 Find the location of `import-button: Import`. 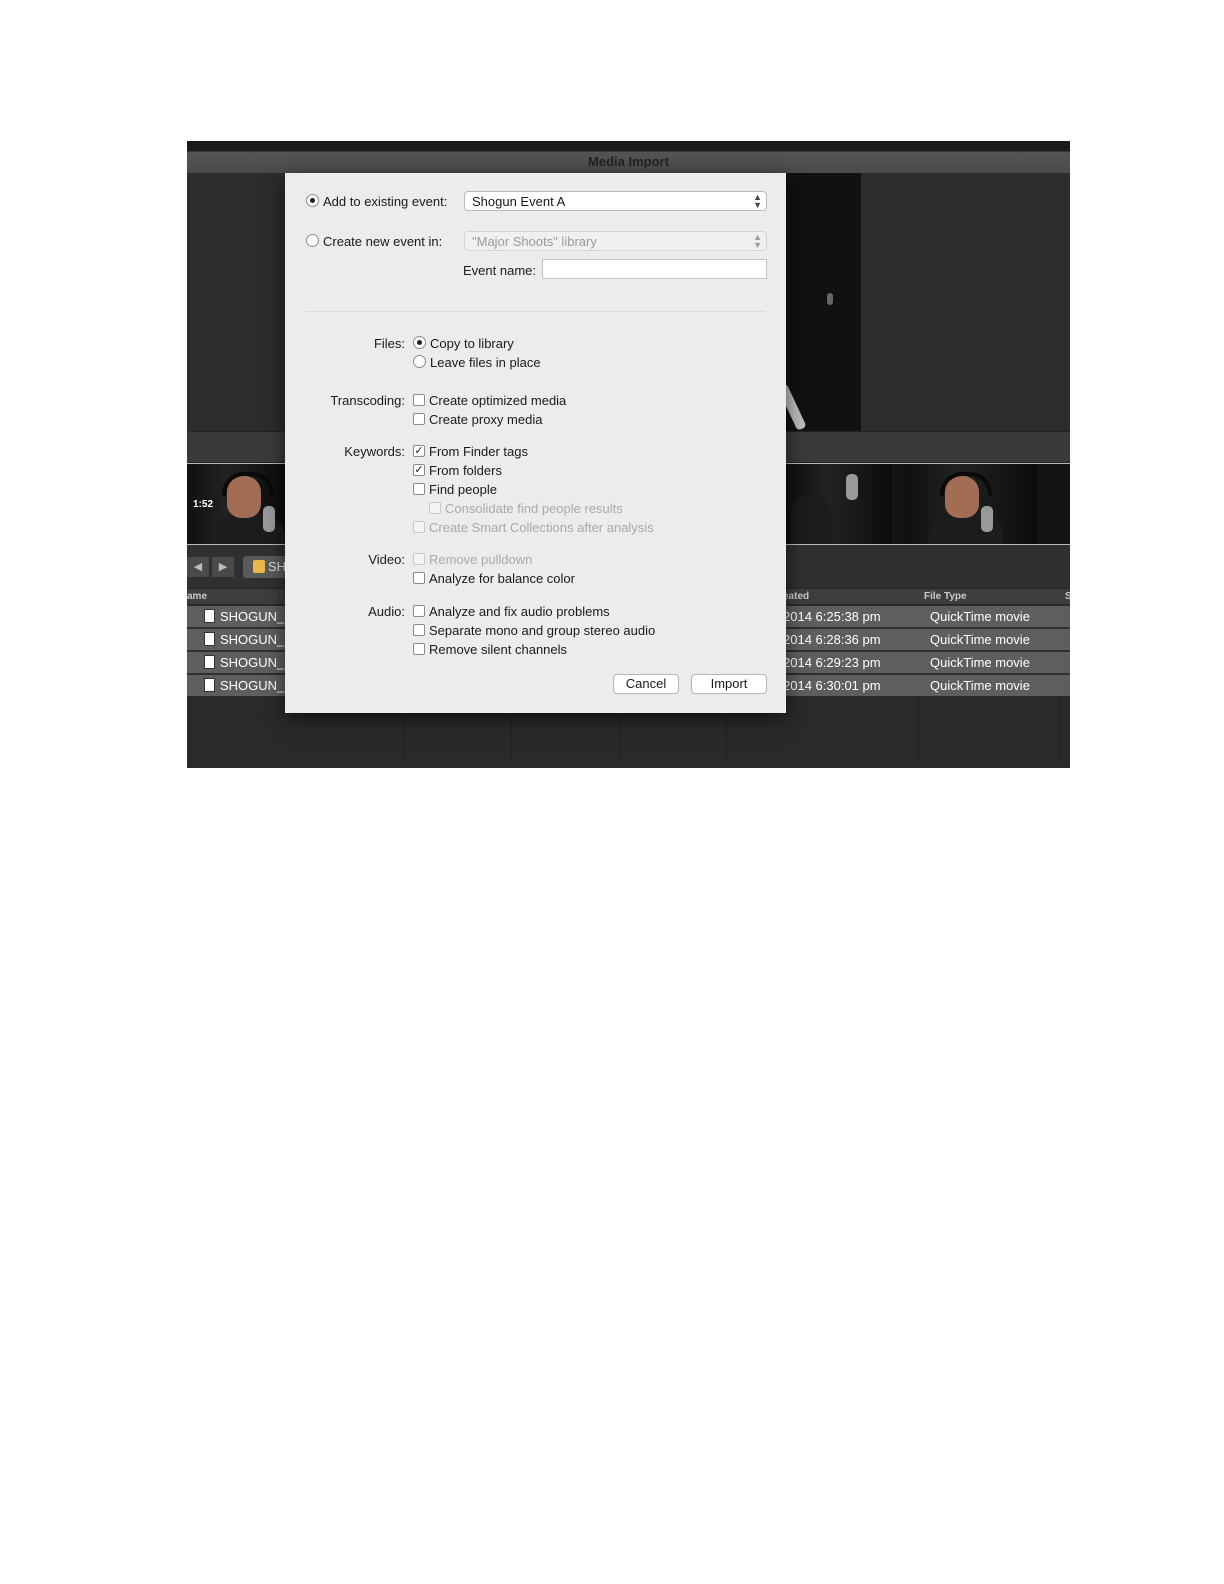

import-button: Import is located at coordinates (729, 684).